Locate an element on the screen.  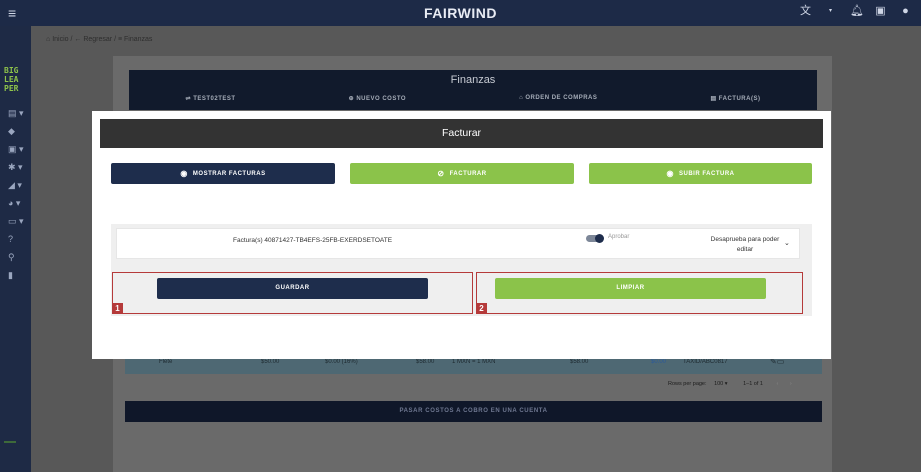
table-cell: $0.00 (16%) is located at coordinates (341, 362).